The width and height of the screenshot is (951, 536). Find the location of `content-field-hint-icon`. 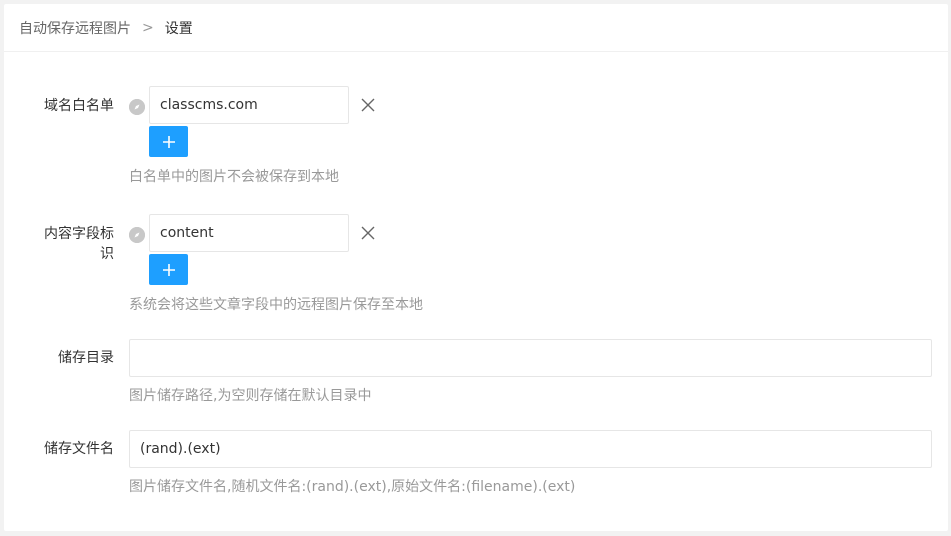

content-field-hint-icon is located at coordinates (137, 235).